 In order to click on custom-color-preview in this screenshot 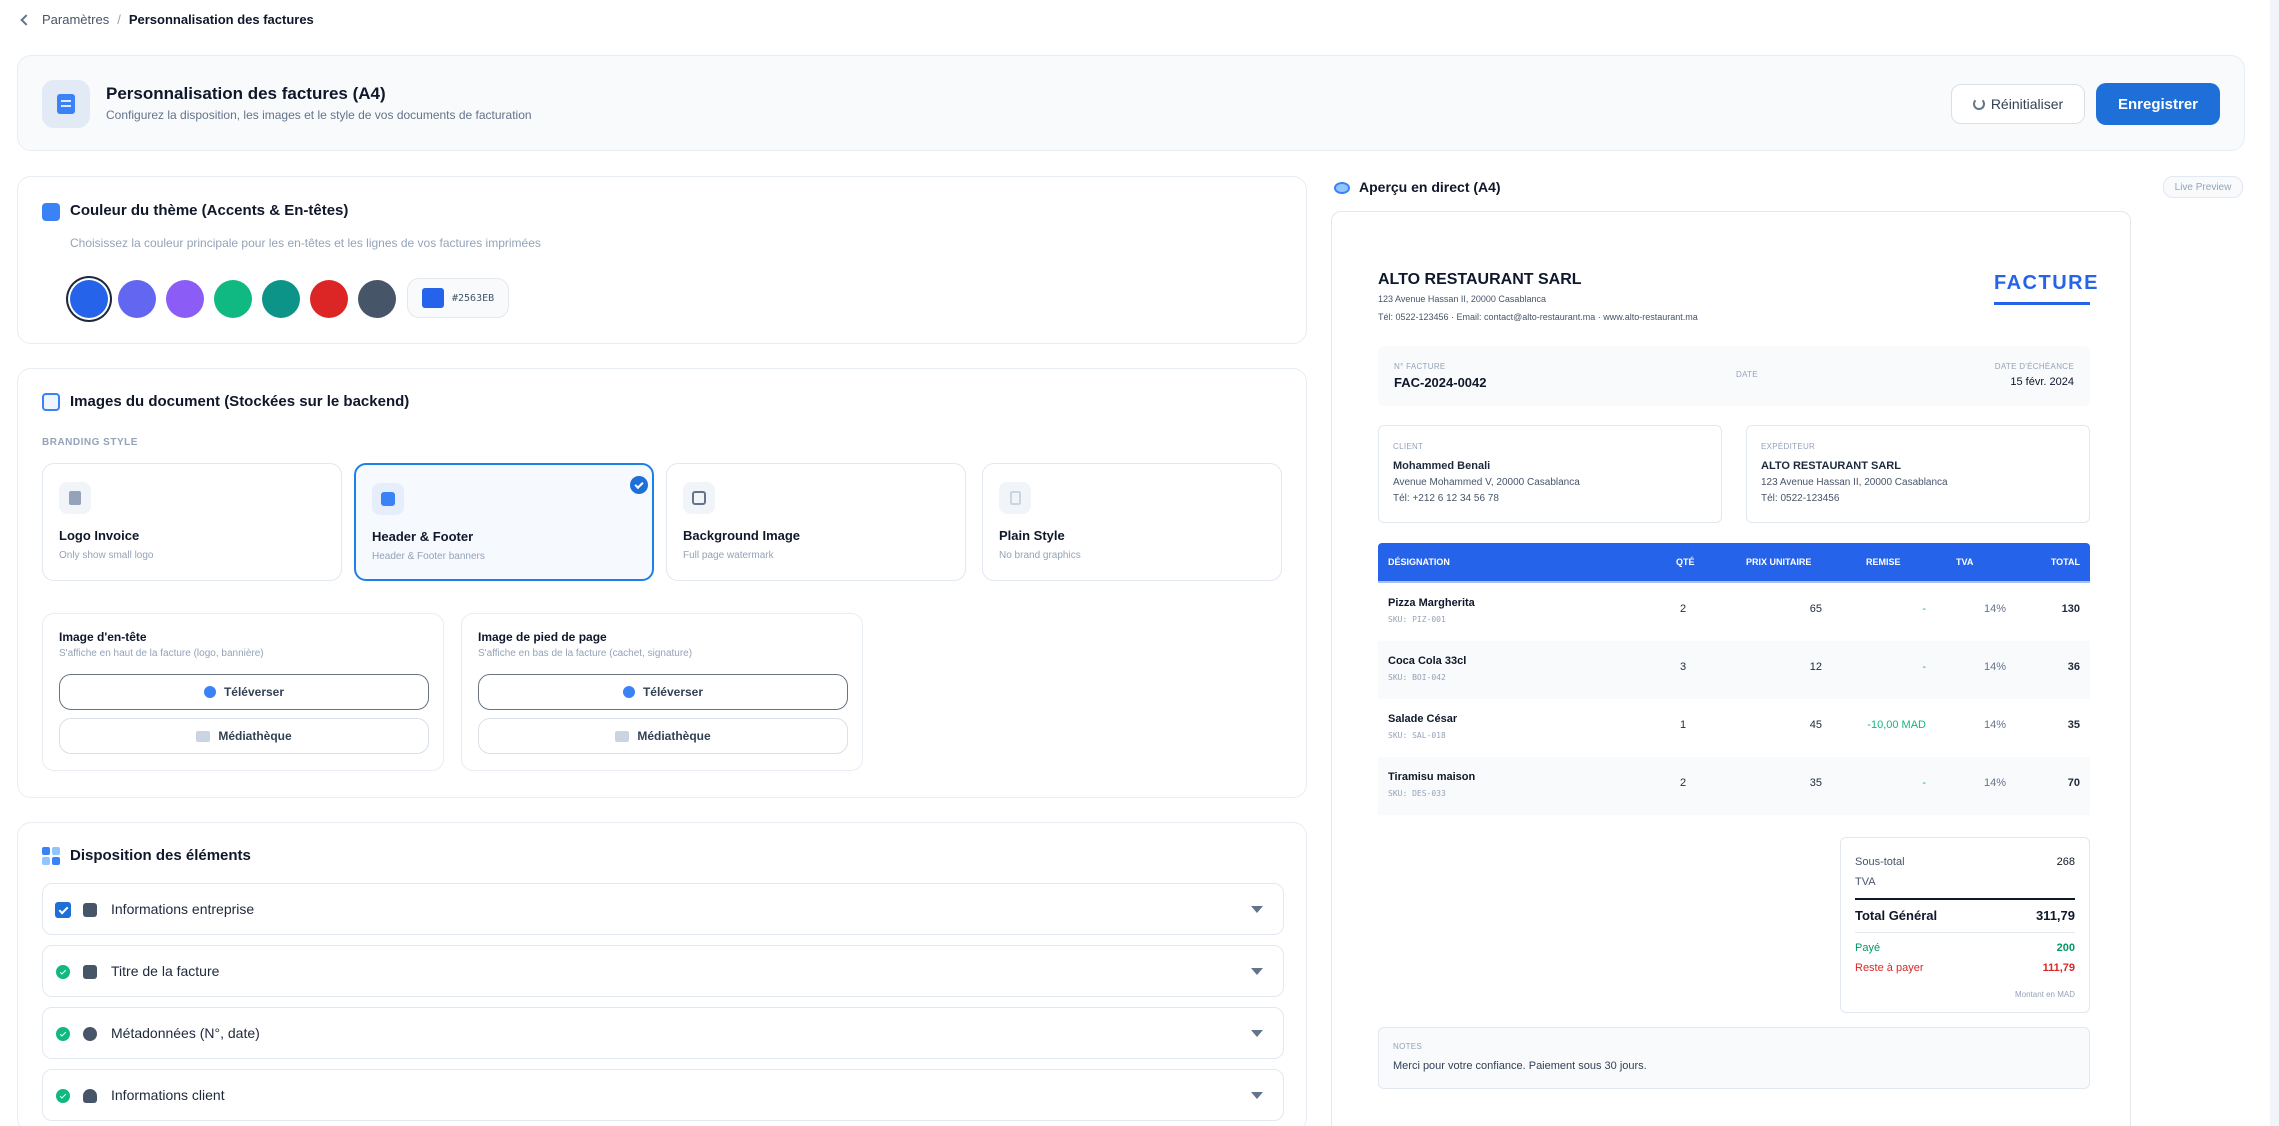, I will do `click(433, 298)`.